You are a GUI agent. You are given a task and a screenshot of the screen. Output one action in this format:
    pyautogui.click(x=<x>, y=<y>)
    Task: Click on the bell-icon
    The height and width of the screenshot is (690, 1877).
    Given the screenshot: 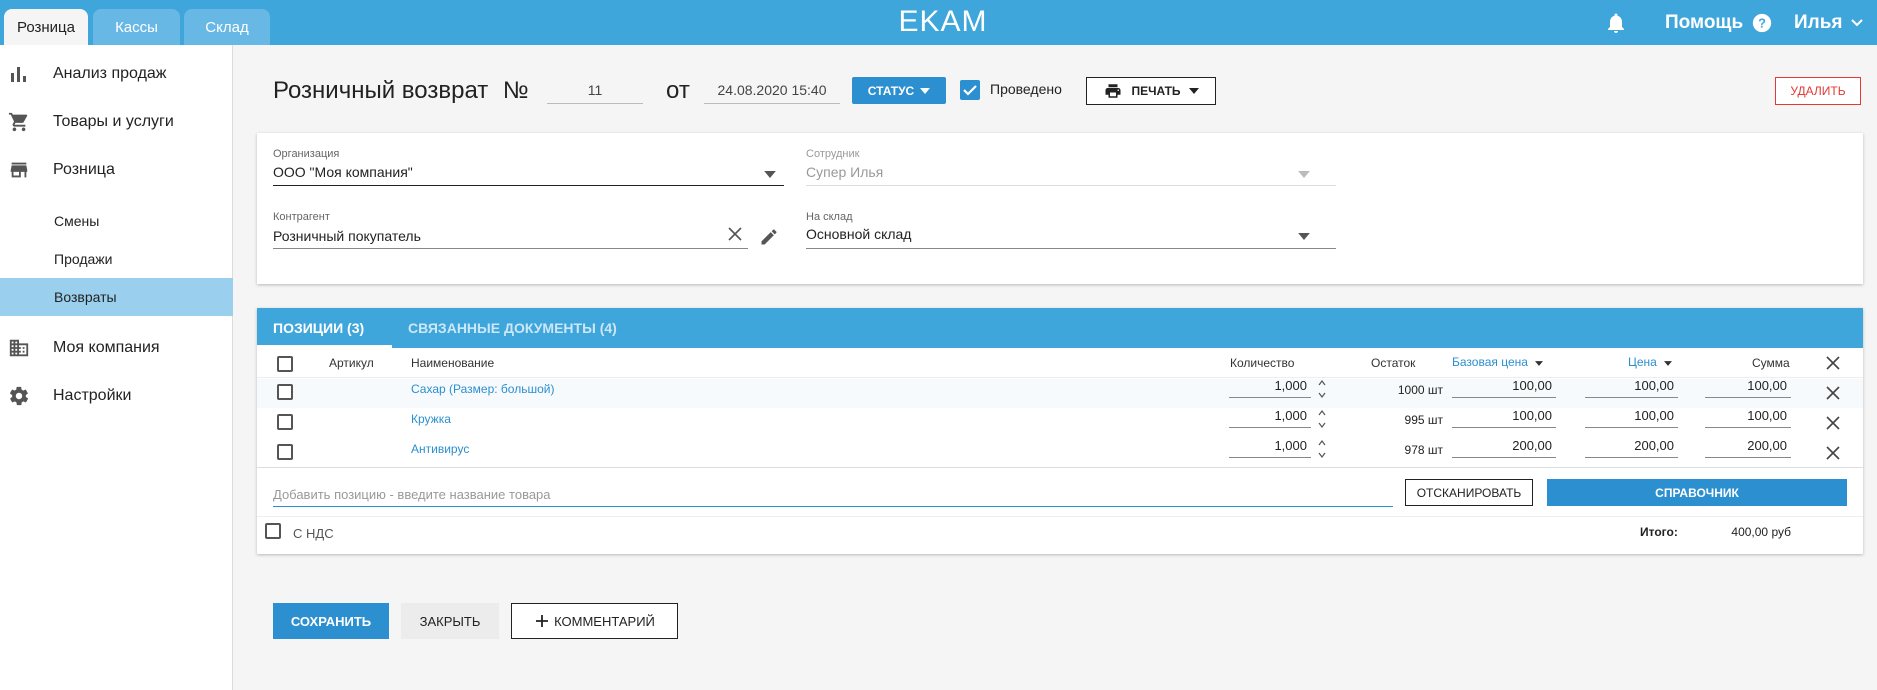 What is the action you would take?
    pyautogui.click(x=1616, y=23)
    